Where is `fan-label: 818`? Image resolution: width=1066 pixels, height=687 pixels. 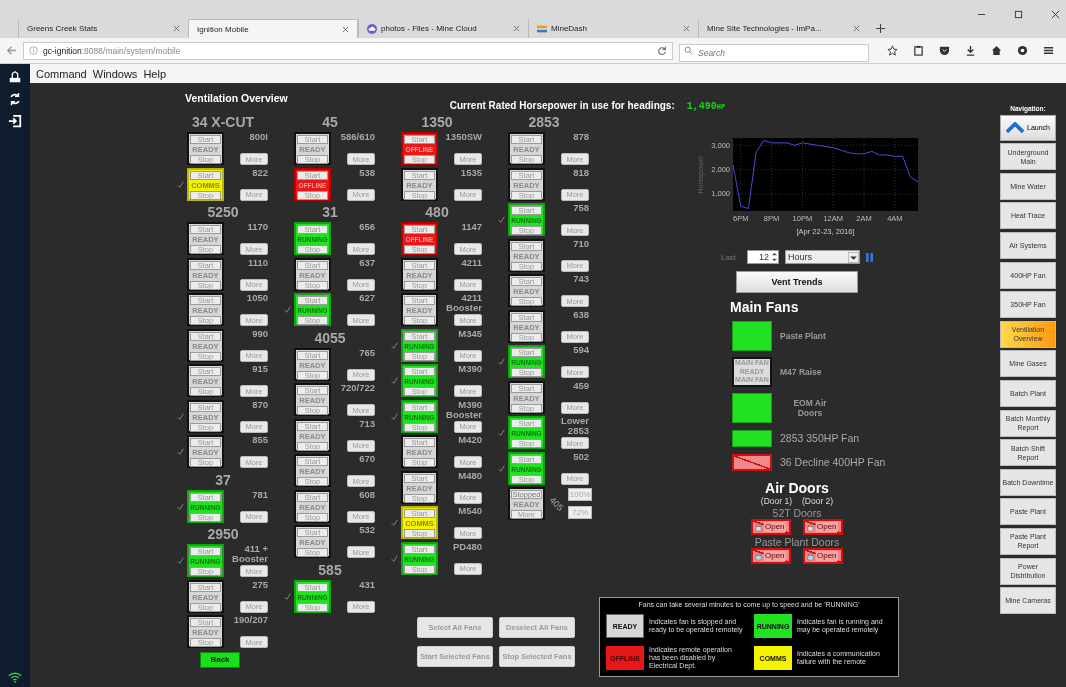 fan-label: 818 is located at coordinates (581, 172).